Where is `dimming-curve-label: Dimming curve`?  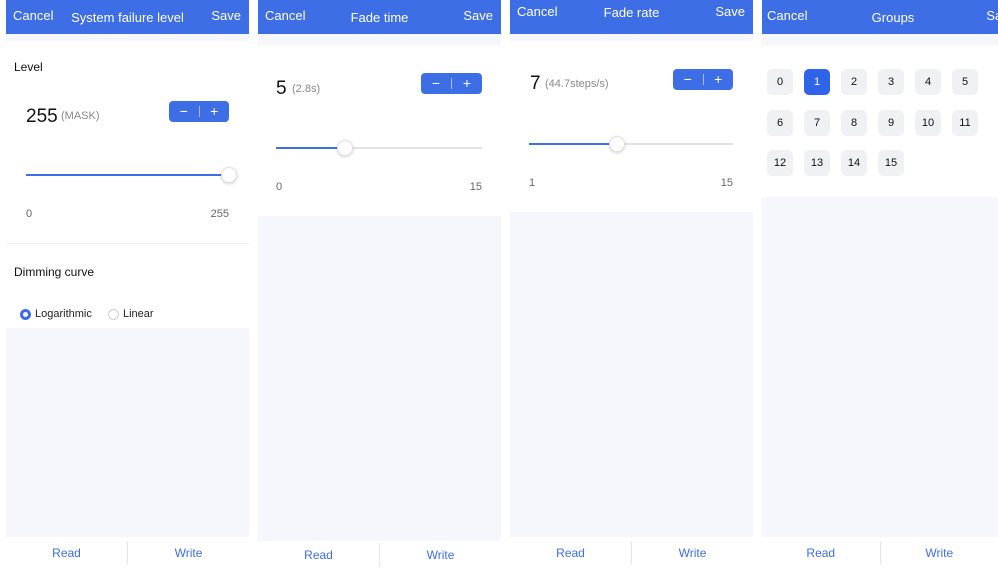 dimming-curve-label: Dimming curve is located at coordinates (54, 272).